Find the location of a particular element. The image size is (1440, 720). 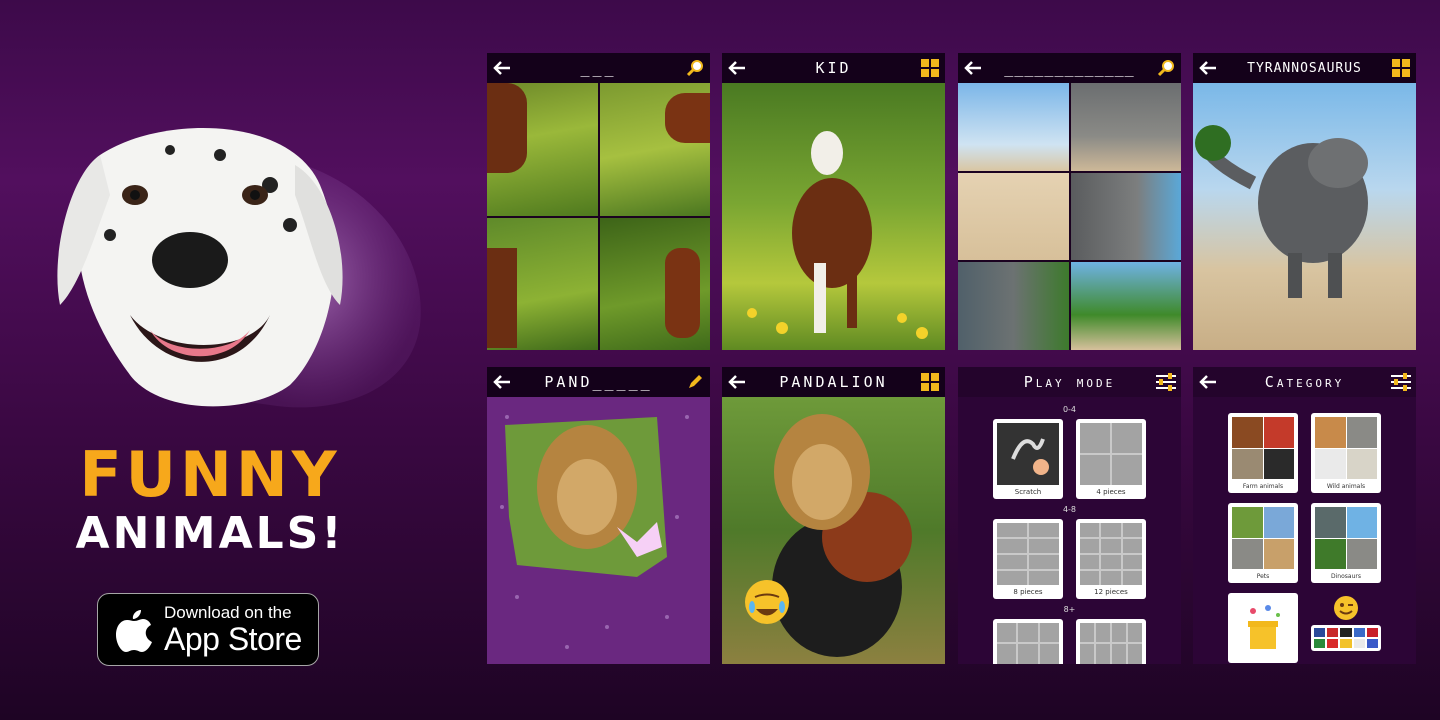

screen-title: PANDALION is located at coordinates (833, 382).